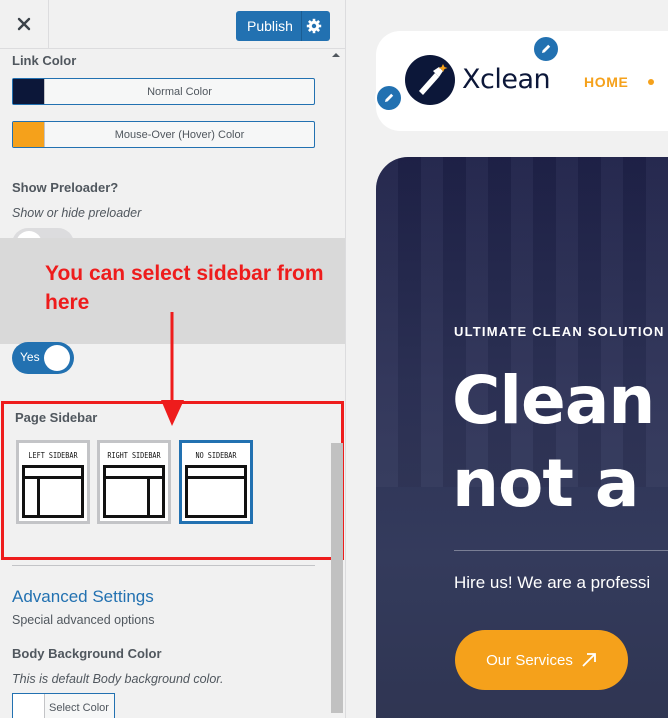 This screenshot has width=668, height=718. I want to click on normal-color-button: Normal Color, so click(163, 91).